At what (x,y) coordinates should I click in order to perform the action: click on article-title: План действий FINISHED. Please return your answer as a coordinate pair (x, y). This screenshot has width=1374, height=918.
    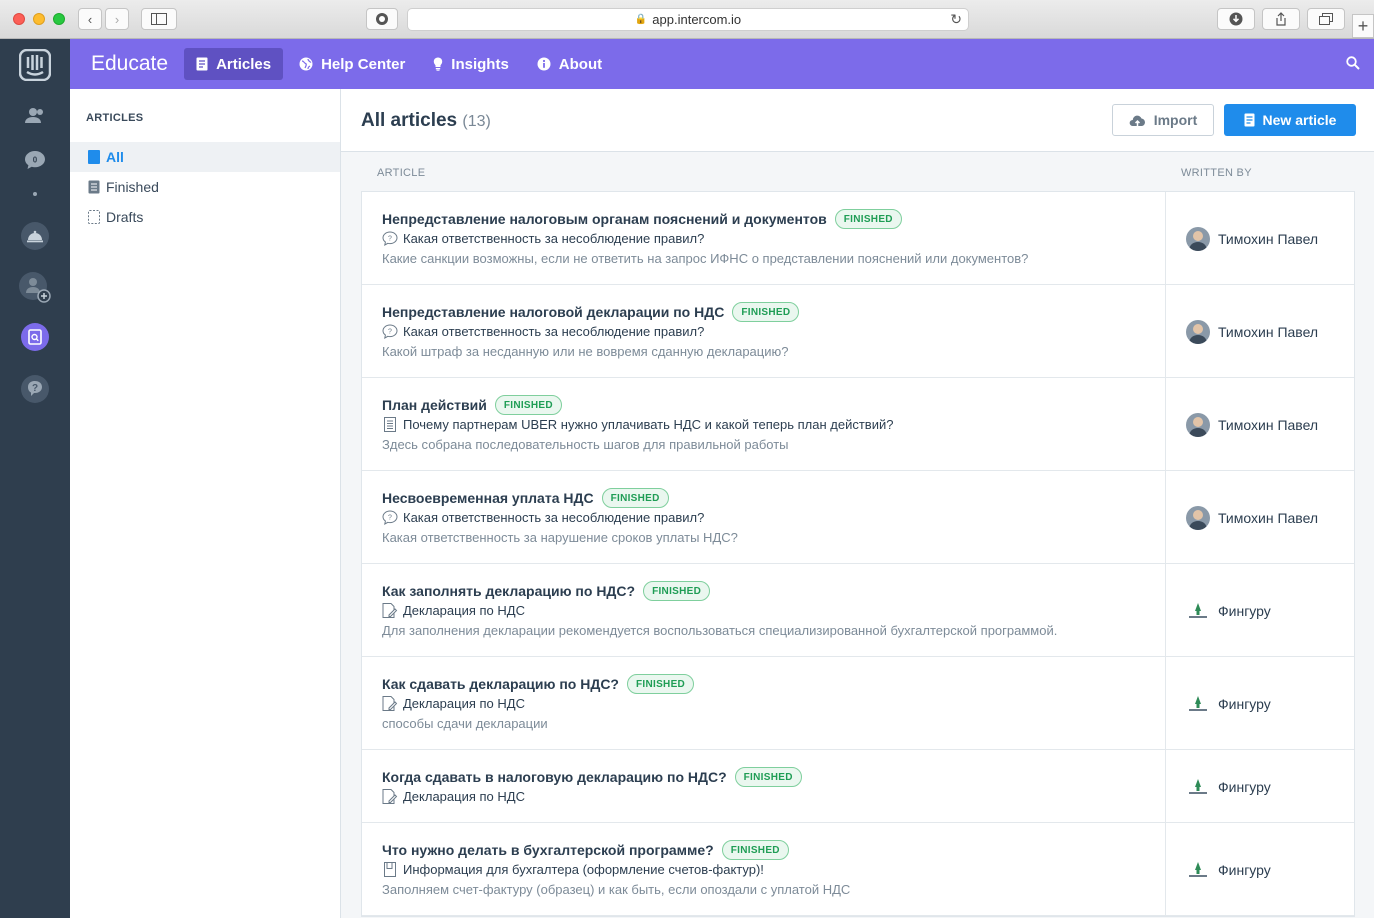
    Looking at the image, I should click on (472, 405).